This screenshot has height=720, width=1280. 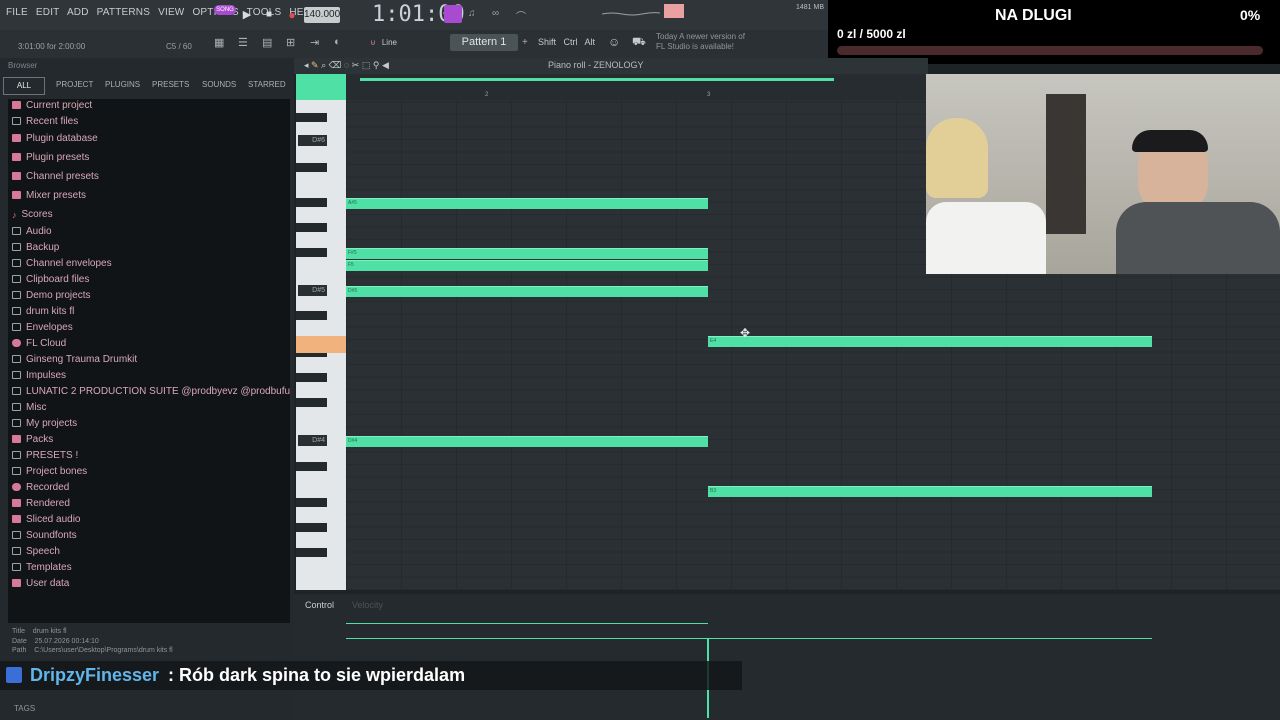 What do you see at coordinates (527, 203) in the screenshot?
I see `note: A#5` at bounding box center [527, 203].